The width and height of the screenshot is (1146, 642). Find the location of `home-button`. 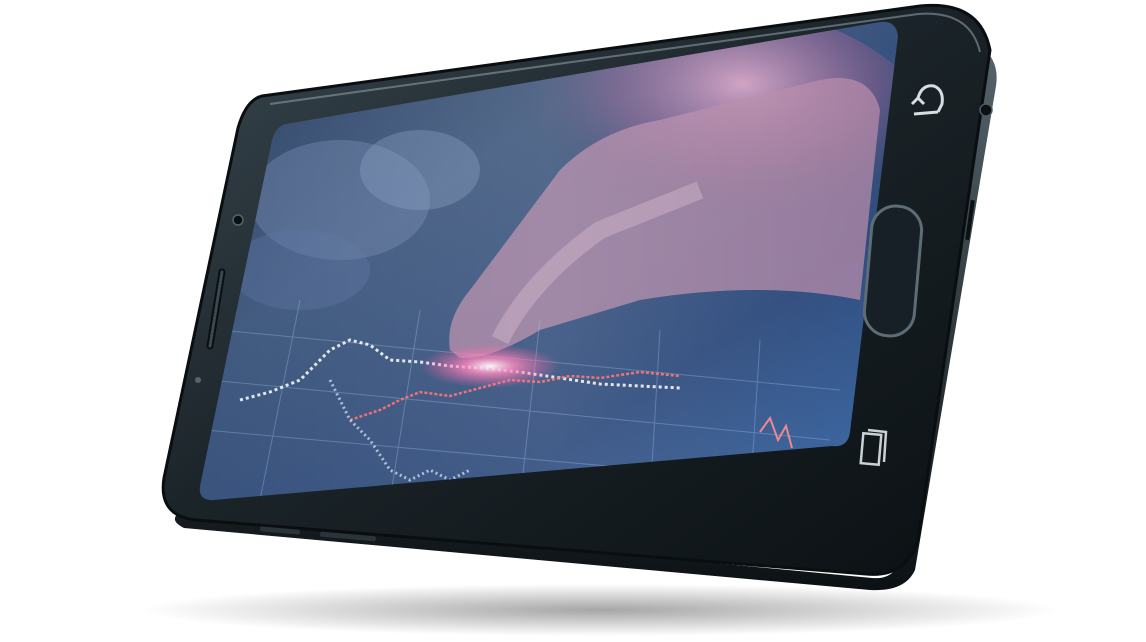

home-button is located at coordinates (893, 271).